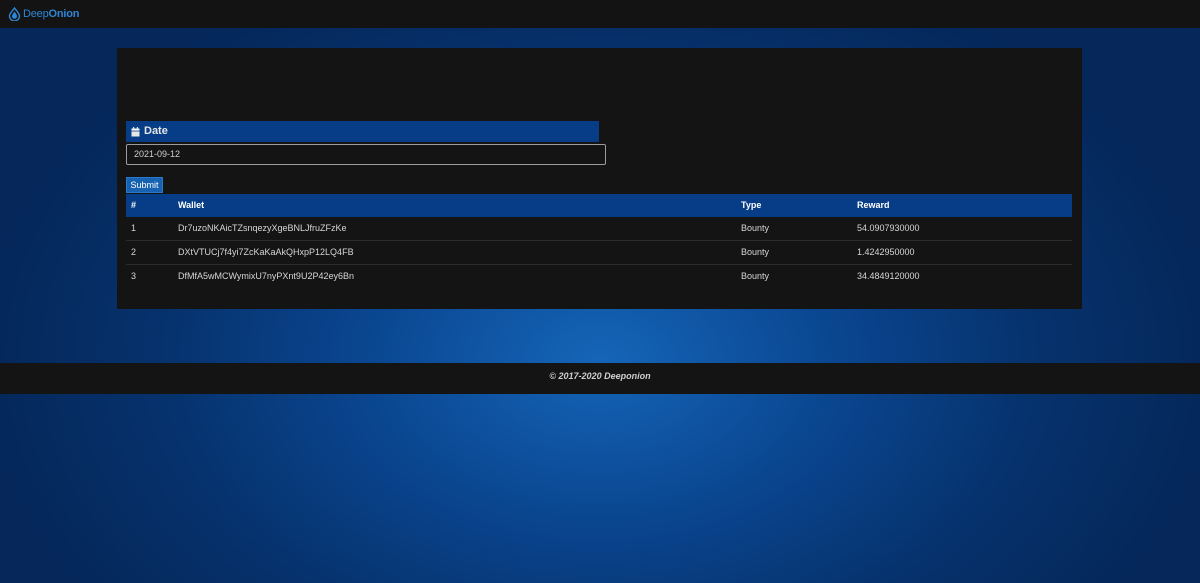 The width and height of the screenshot is (1200, 583). What do you see at coordinates (134, 205) in the screenshot?
I see `column-header-index: #` at bounding box center [134, 205].